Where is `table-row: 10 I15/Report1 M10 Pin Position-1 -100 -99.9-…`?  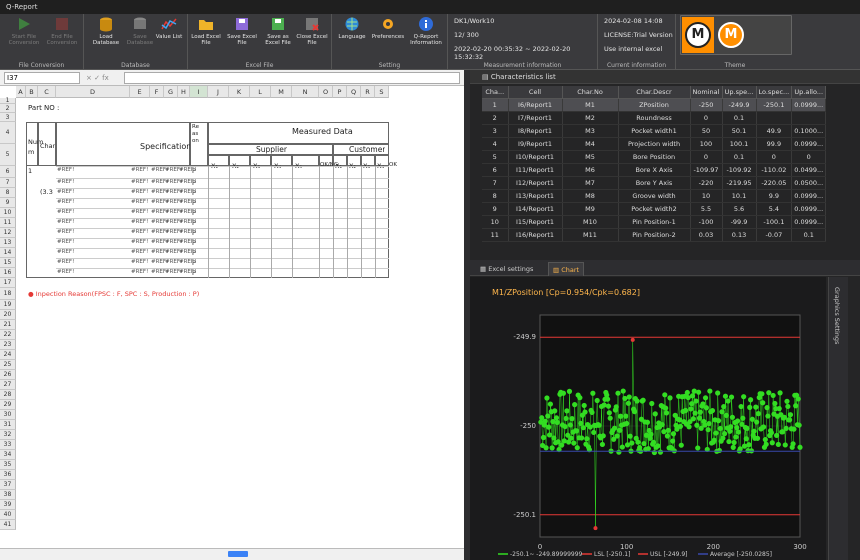 table-row: 10 I15/Report1 M10 Pin Position-1 -100 -99.9-… is located at coordinates (654, 222).